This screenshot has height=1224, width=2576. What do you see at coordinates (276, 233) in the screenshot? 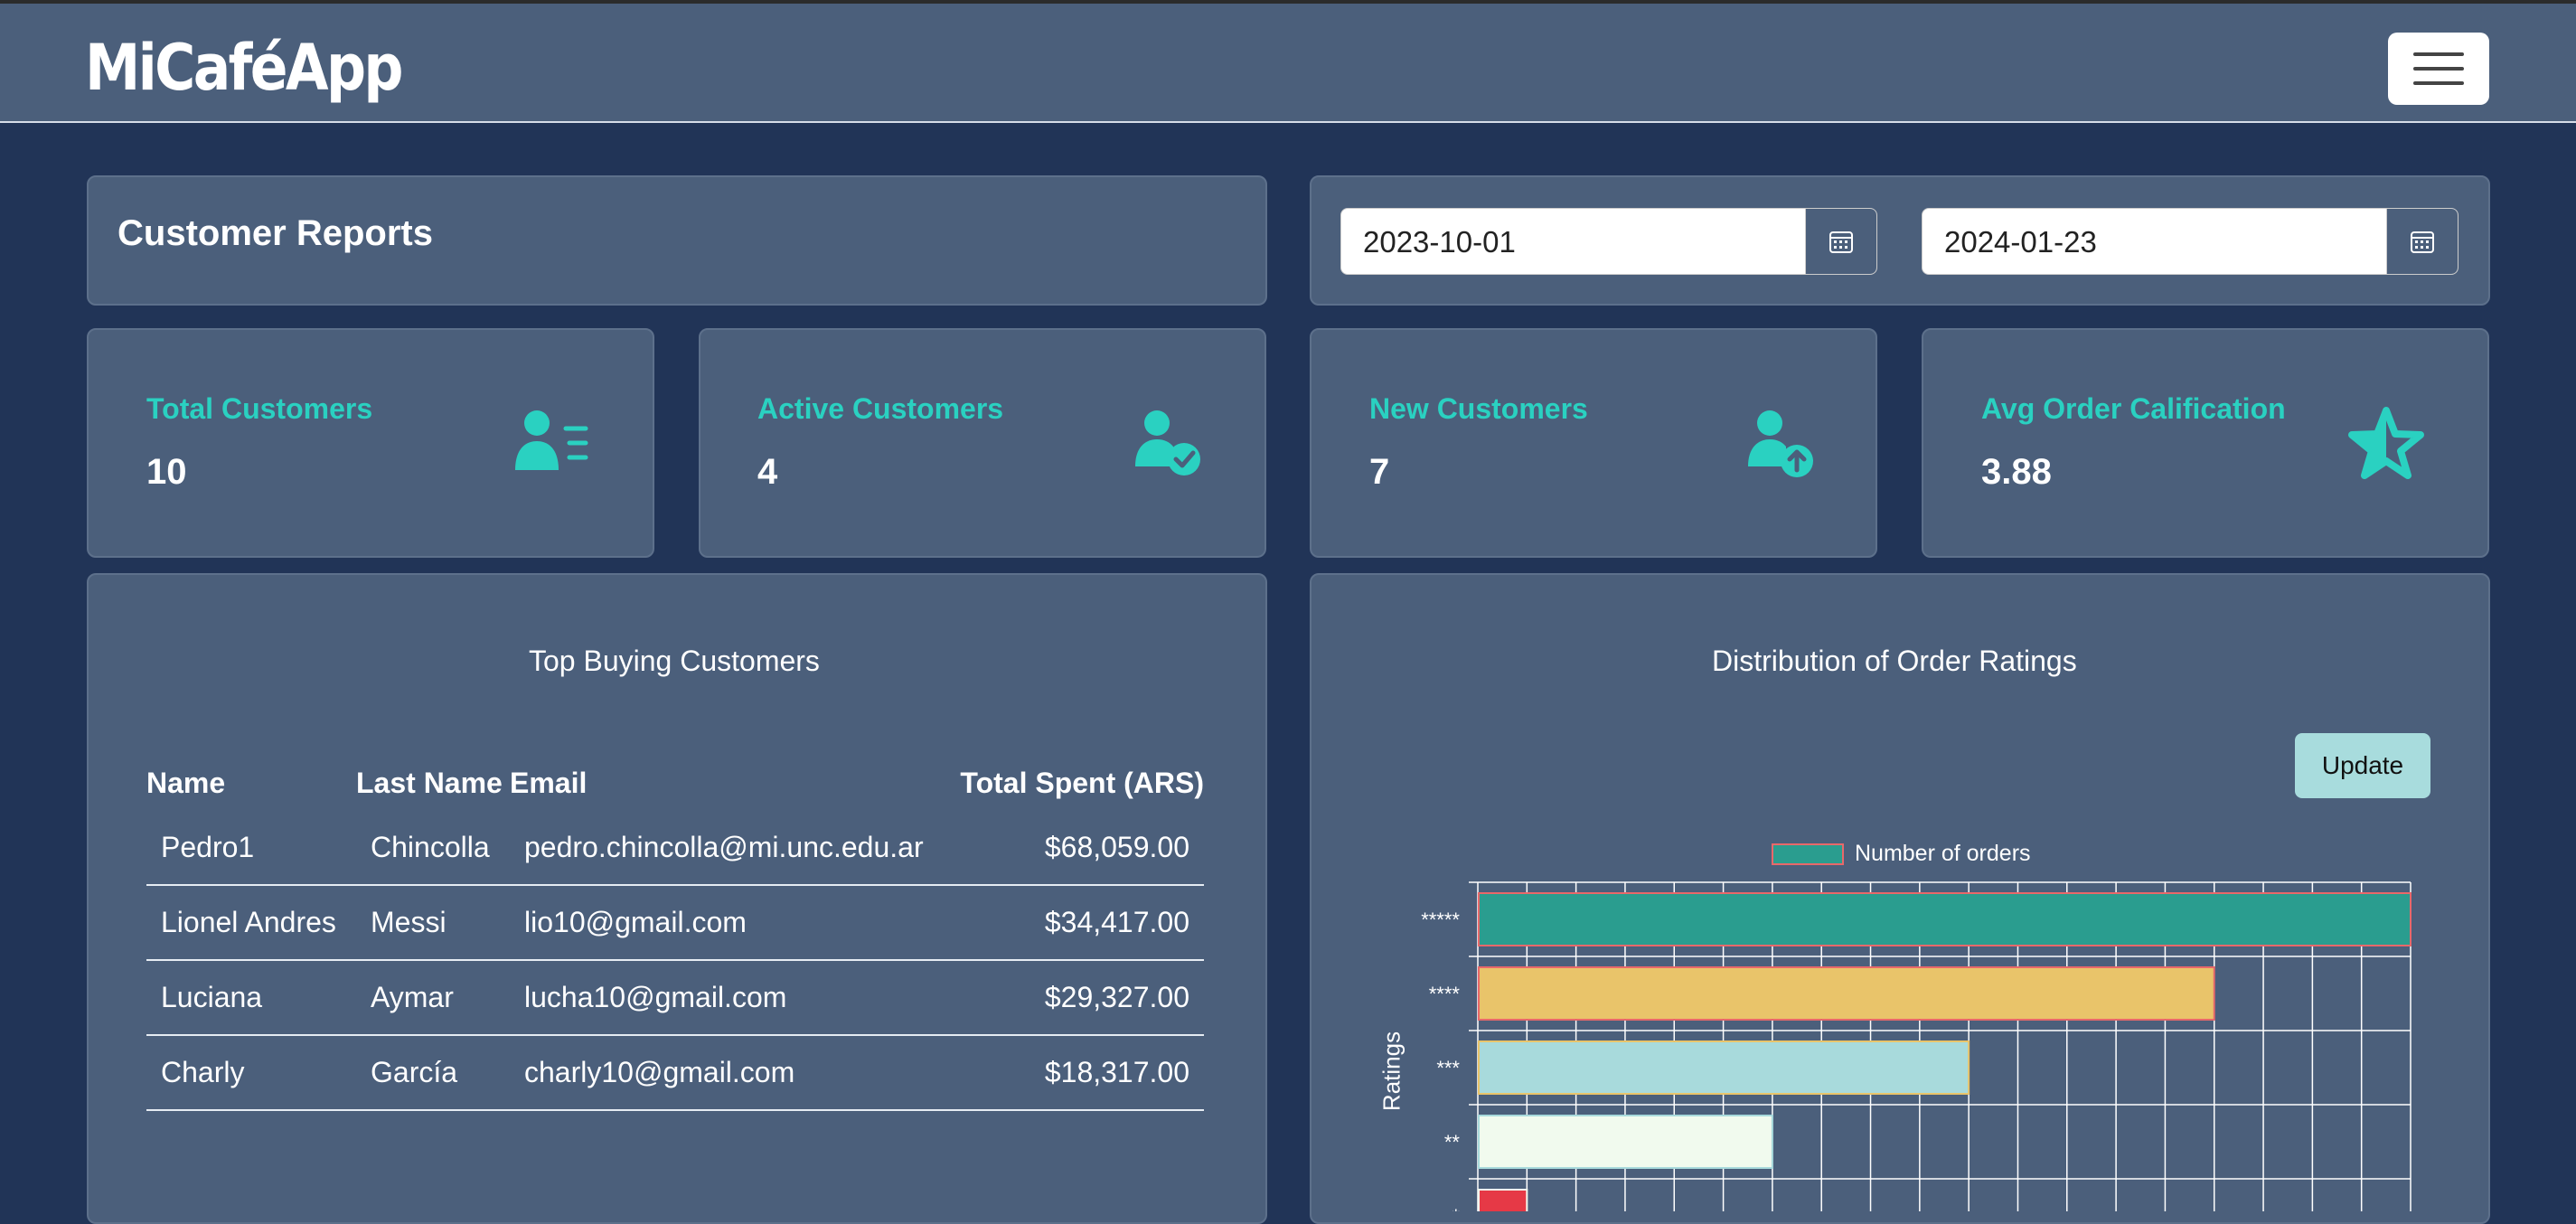
I see `page-title: Customer Reports` at bounding box center [276, 233].